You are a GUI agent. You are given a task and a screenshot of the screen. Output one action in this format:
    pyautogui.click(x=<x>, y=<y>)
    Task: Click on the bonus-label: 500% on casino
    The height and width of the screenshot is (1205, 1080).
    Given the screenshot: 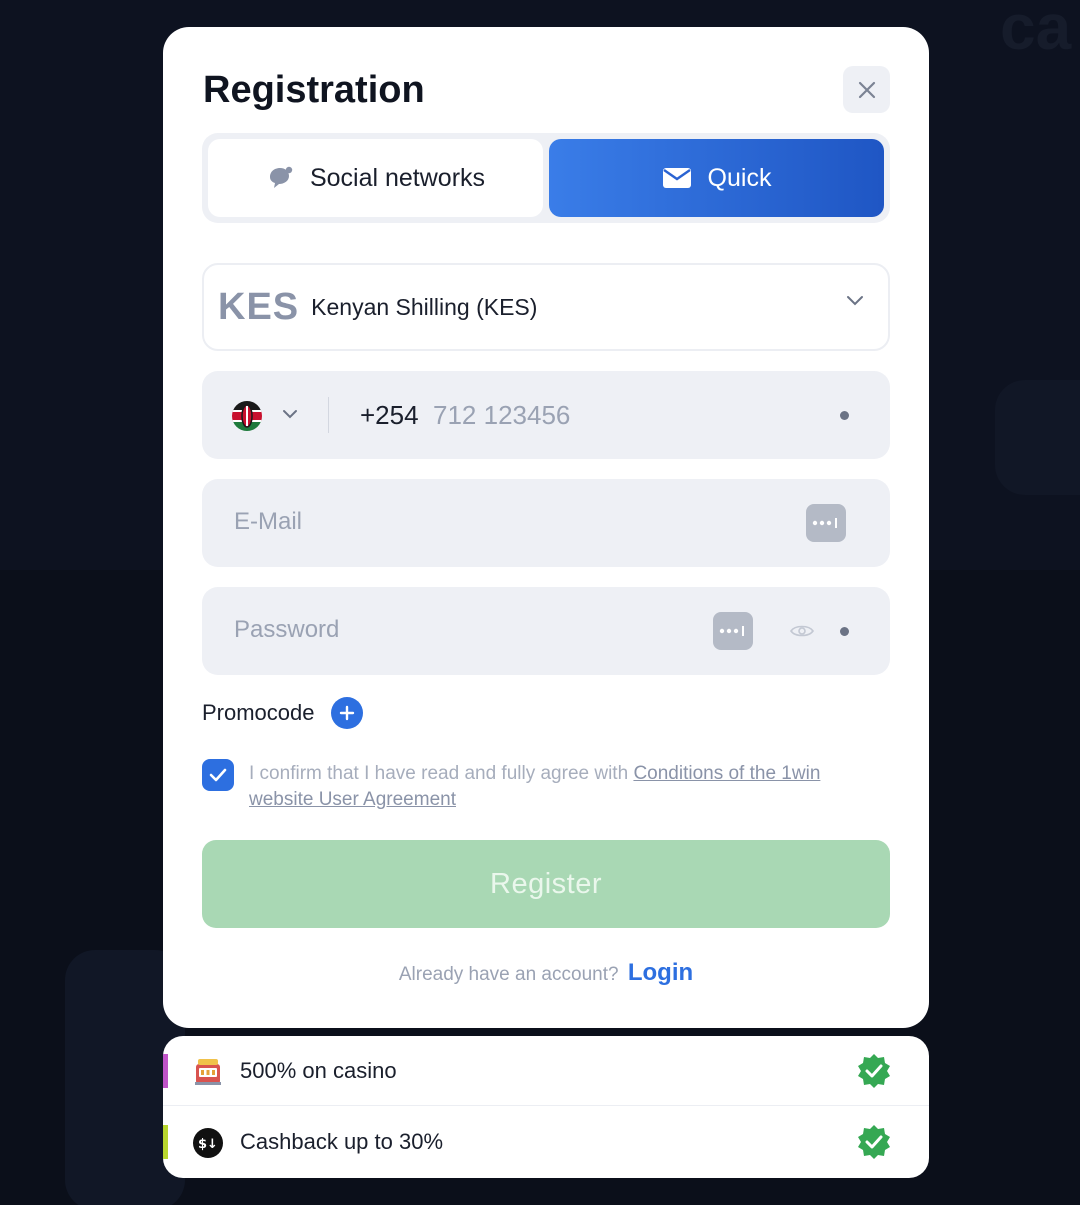 What is the action you would take?
    pyautogui.click(x=318, y=1070)
    